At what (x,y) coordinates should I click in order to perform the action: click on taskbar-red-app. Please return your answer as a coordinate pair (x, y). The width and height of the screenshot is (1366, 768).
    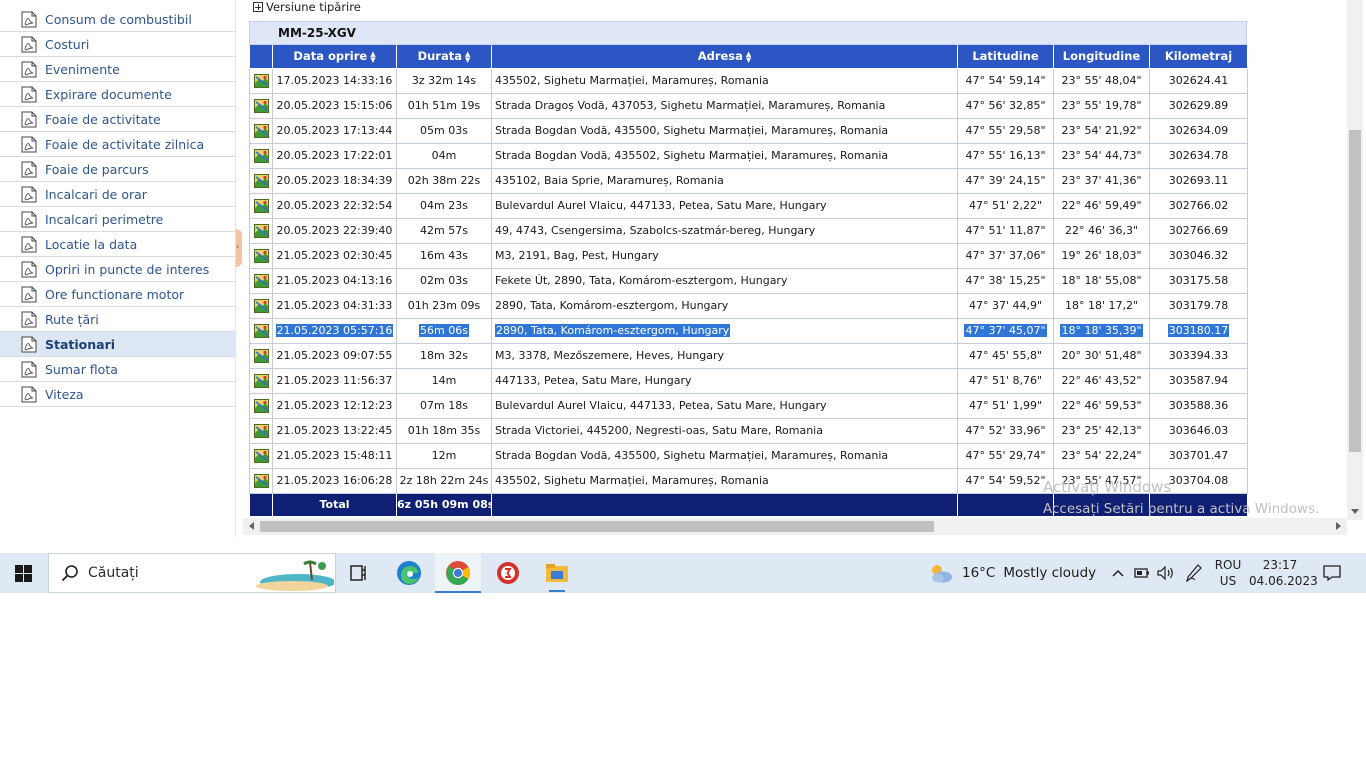
    Looking at the image, I should click on (508, 573).